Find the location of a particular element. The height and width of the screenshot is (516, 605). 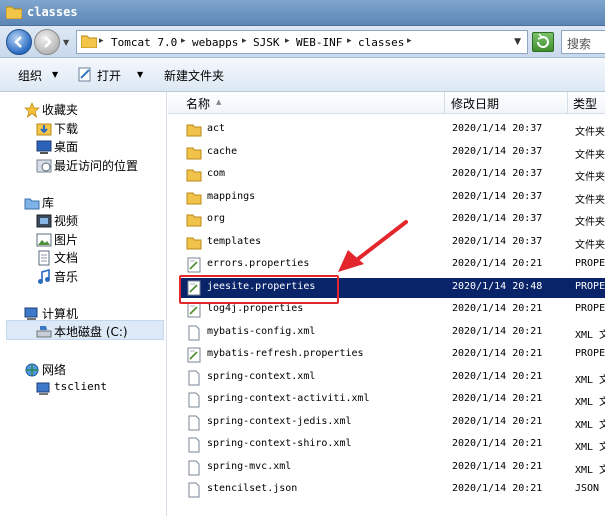

breadcrumb-item: WEB-INF is located at coordinates (319, 42).